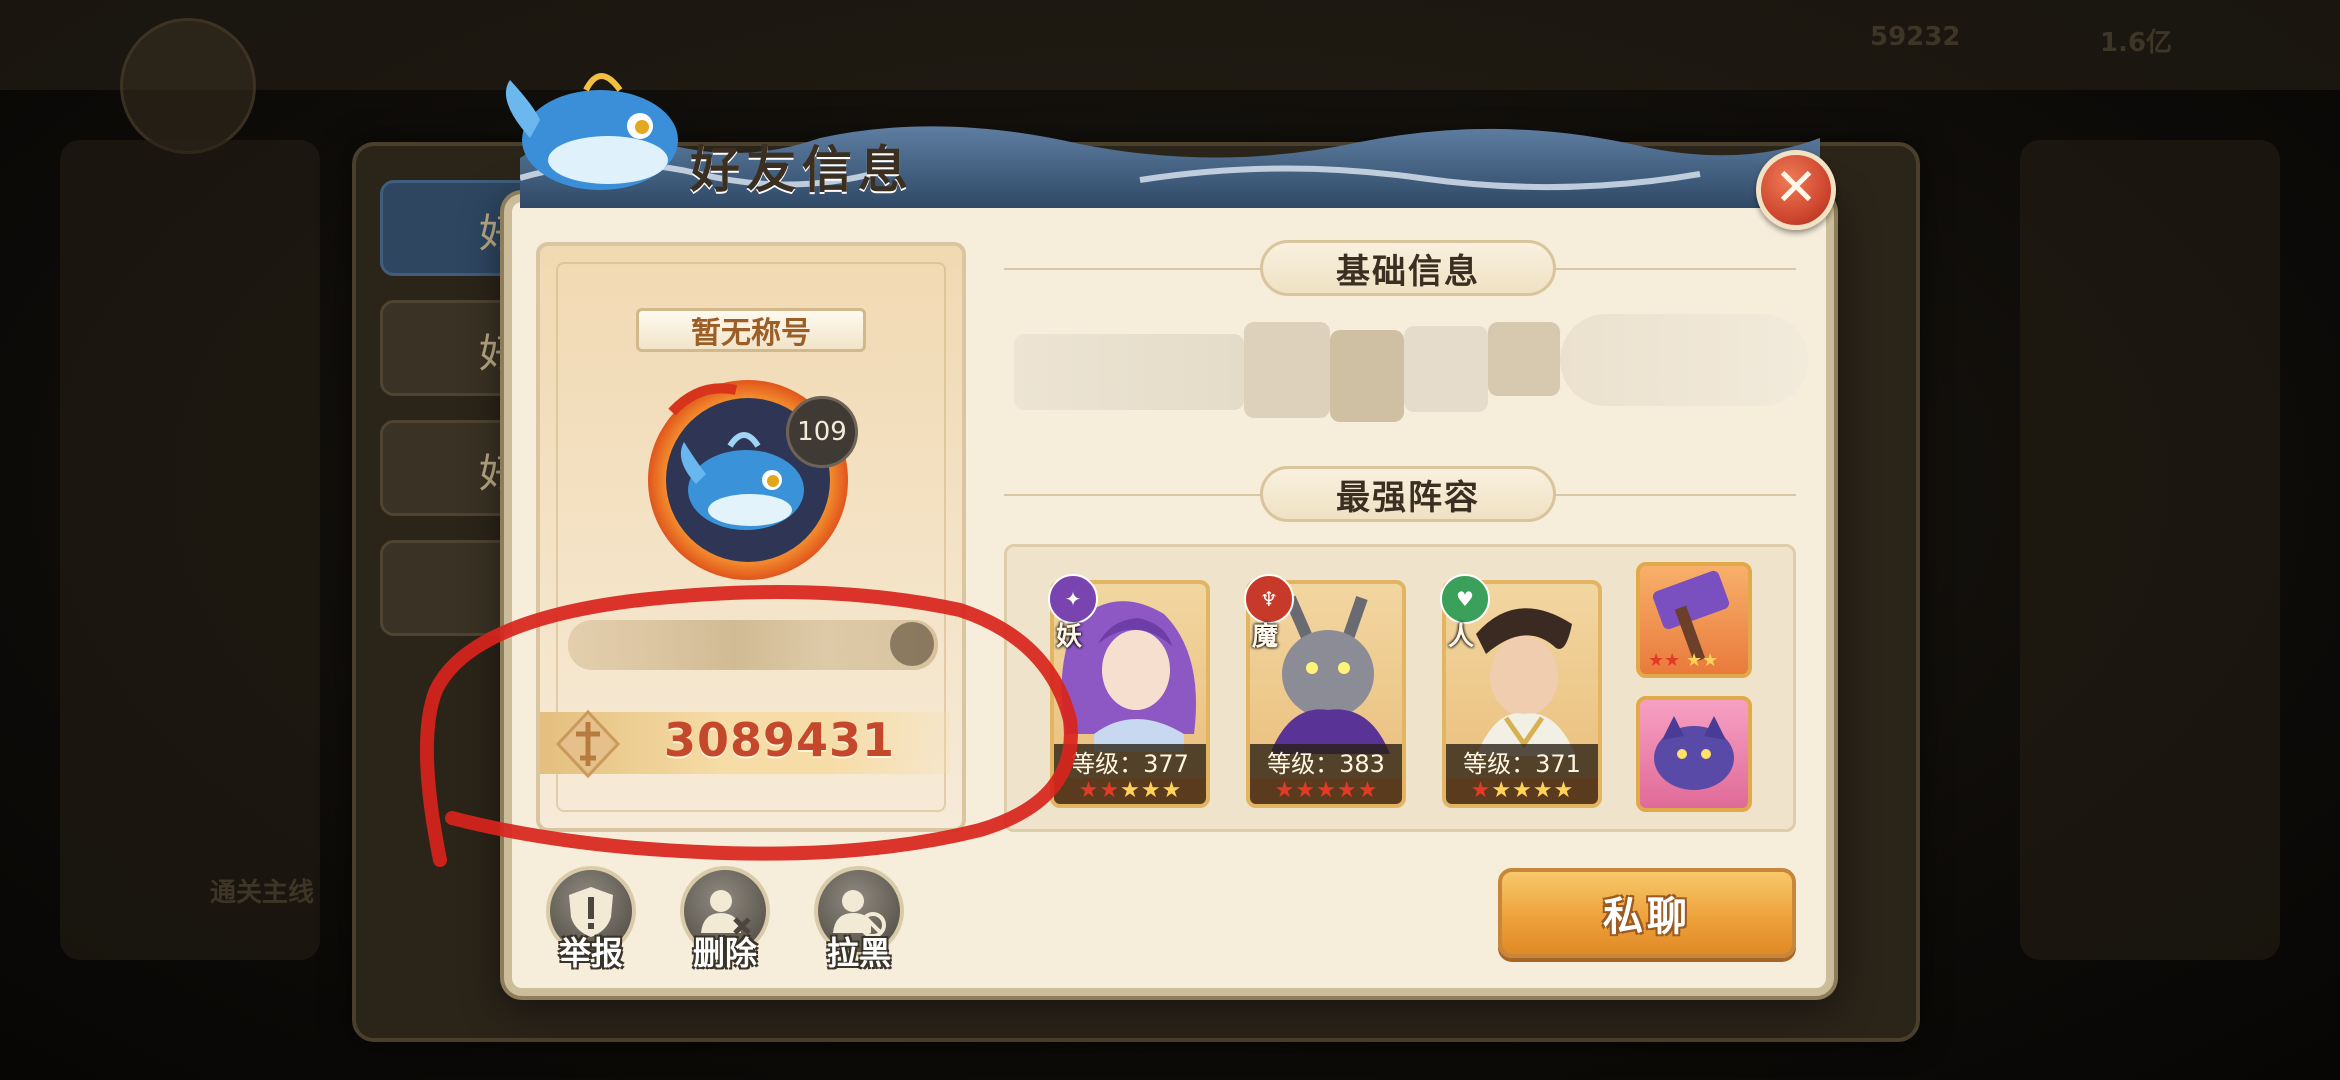 Image resolution: width=2340 pixels, height=1080 pixels. What do you see at coordinates (1134, 269) in the screenshot?
I see `basic-info-line-left` at bounding box center [1134, 269].